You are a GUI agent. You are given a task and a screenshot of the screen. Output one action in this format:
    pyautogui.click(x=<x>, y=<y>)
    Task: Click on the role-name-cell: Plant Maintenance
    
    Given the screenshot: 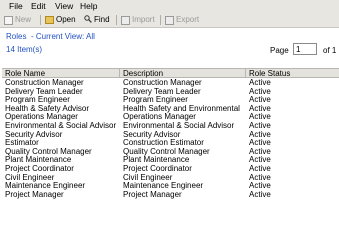 What is the action you would take?
    pyautogui.click(x=61, y=160)
    